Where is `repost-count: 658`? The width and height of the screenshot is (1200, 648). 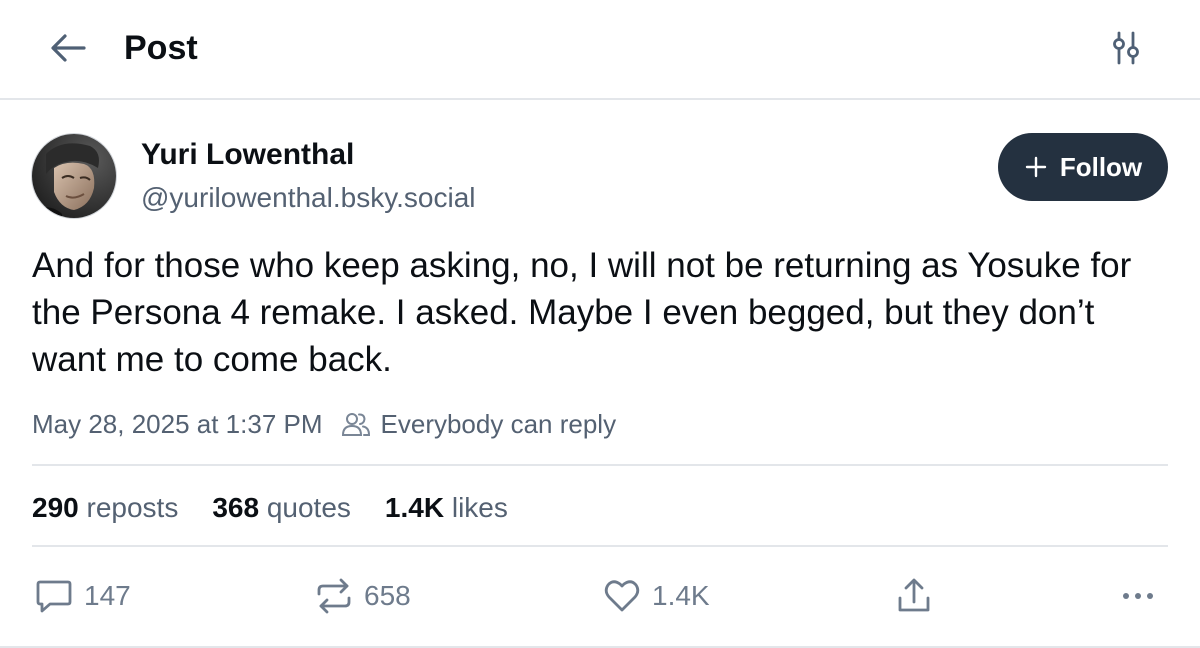
repost-count: 658 is located at coordinates (387, 595).